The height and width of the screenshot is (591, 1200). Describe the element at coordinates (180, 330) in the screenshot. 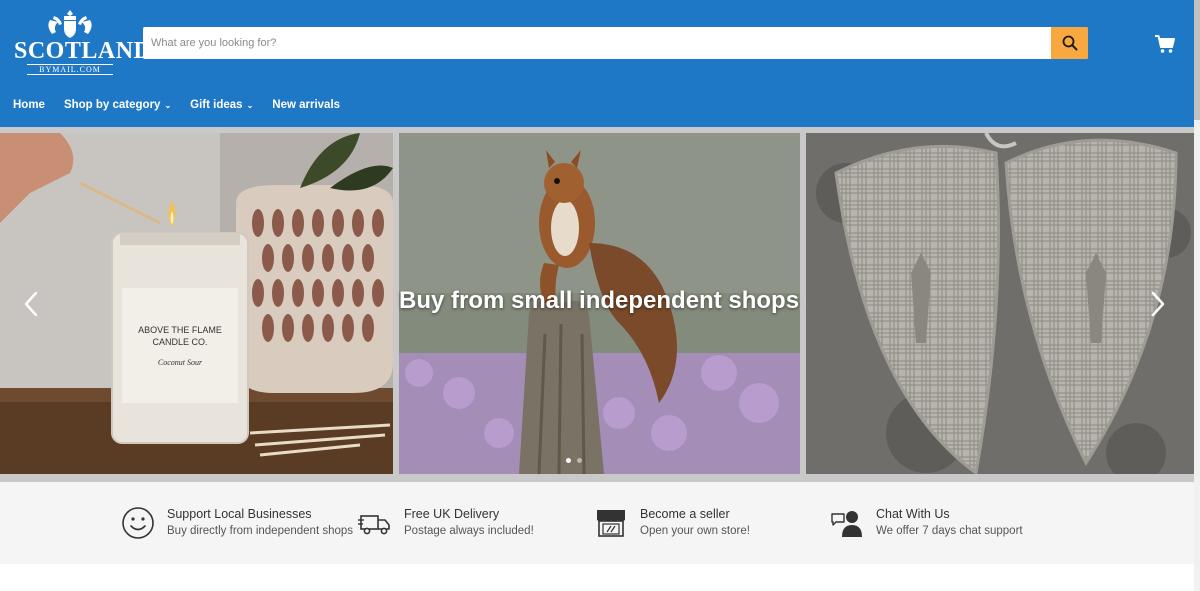

I see `candle-brand-text: ABOVE THE FLAME` at that location.